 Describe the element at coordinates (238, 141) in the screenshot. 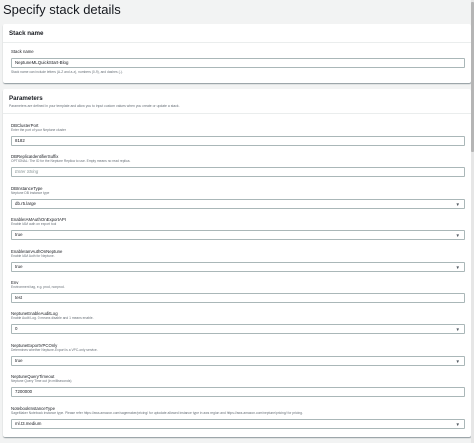

I see `dbclusterport-input: 8182` at that location.